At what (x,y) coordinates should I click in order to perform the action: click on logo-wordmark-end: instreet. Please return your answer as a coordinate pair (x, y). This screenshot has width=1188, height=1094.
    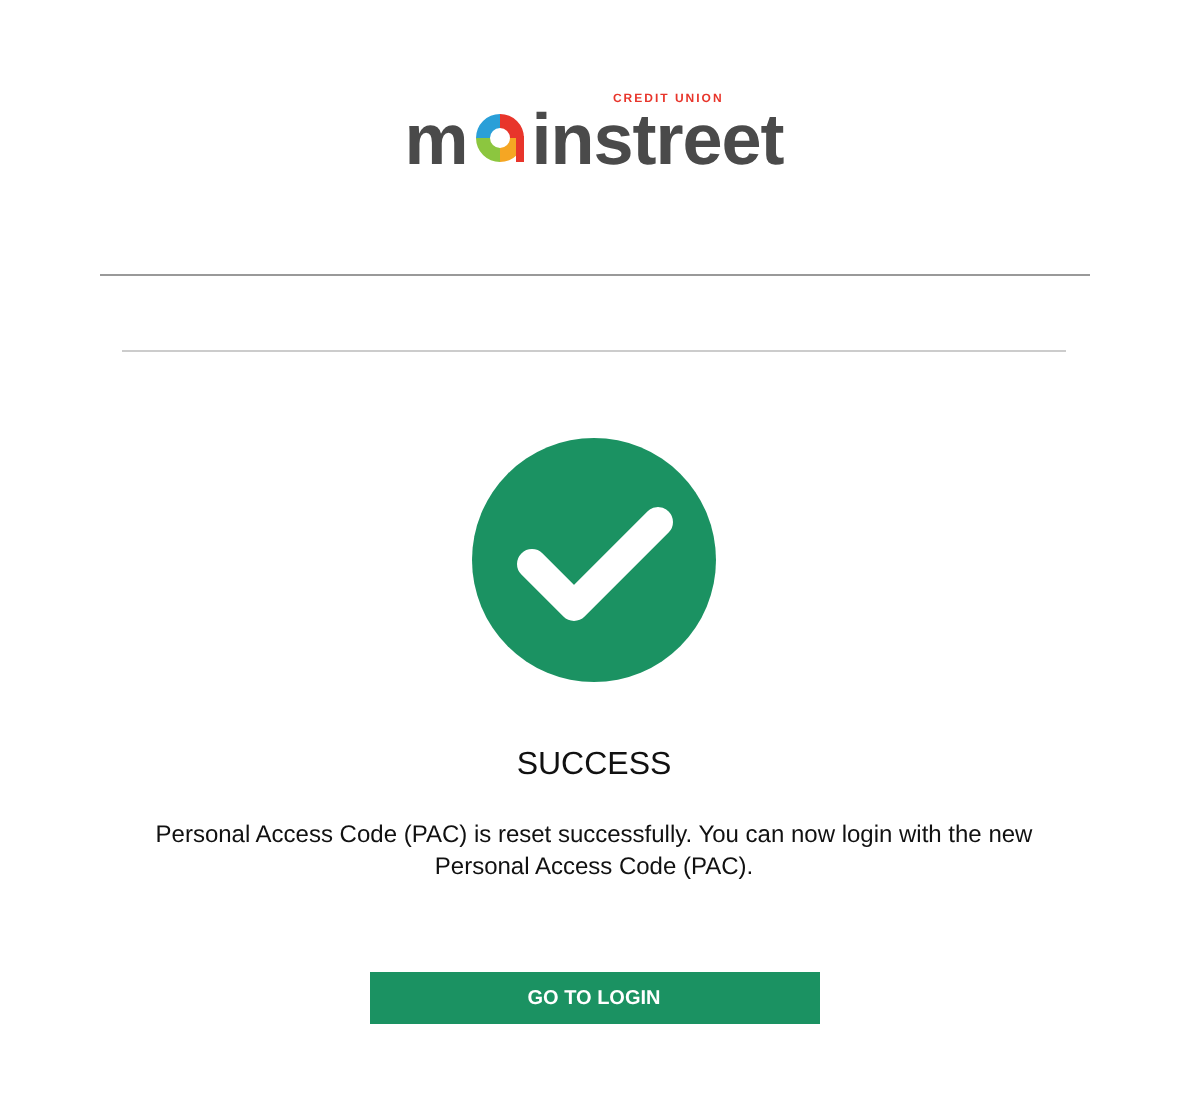
    Looking at the image, I should click on (657, 140).